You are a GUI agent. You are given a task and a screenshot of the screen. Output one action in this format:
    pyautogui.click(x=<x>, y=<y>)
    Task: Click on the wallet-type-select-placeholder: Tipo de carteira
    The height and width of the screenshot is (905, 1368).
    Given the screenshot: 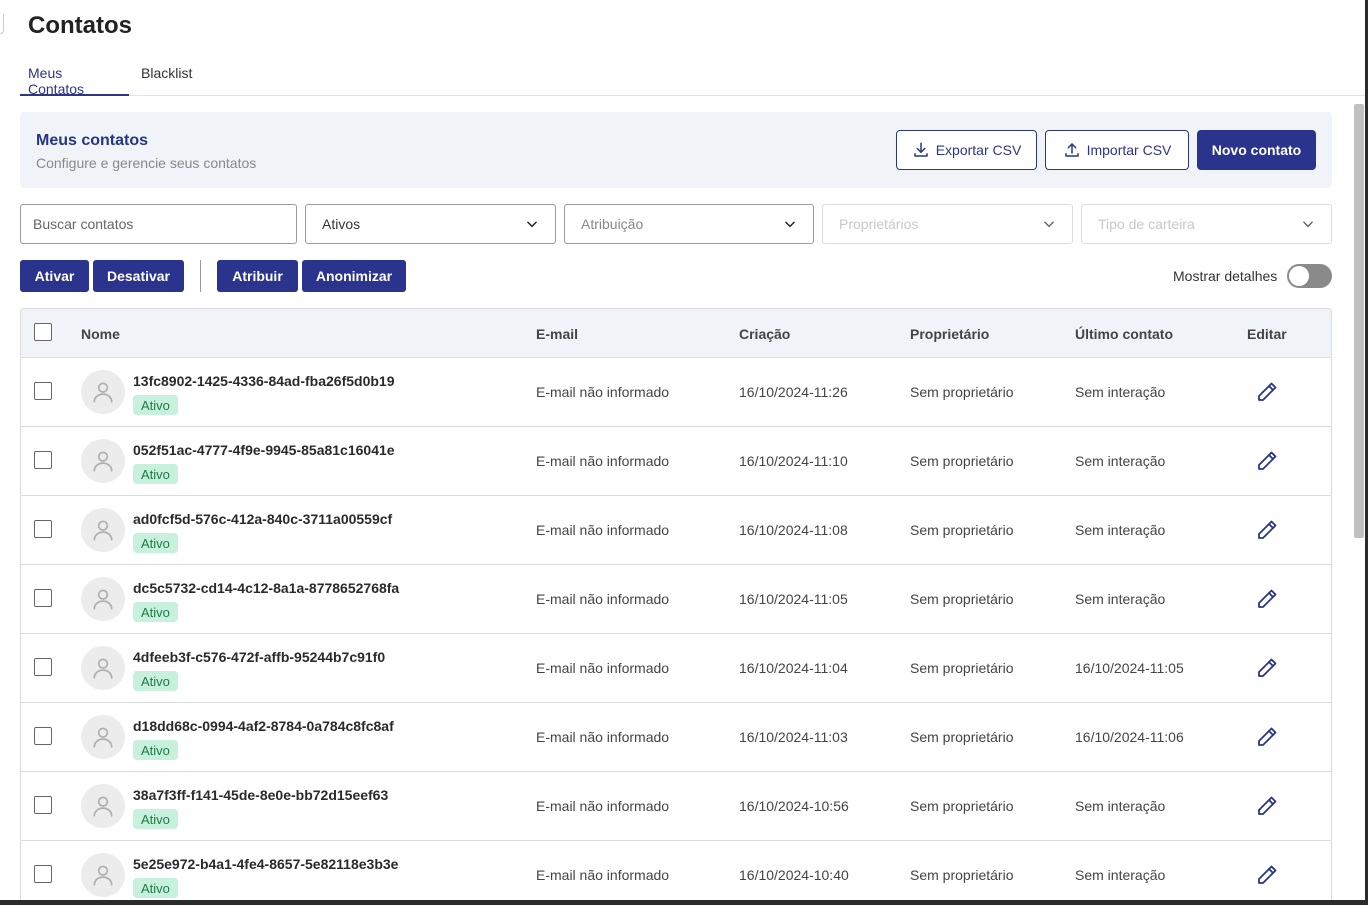 What is the action you would take?
    pyautogui.click(x=1146, y=224)
    